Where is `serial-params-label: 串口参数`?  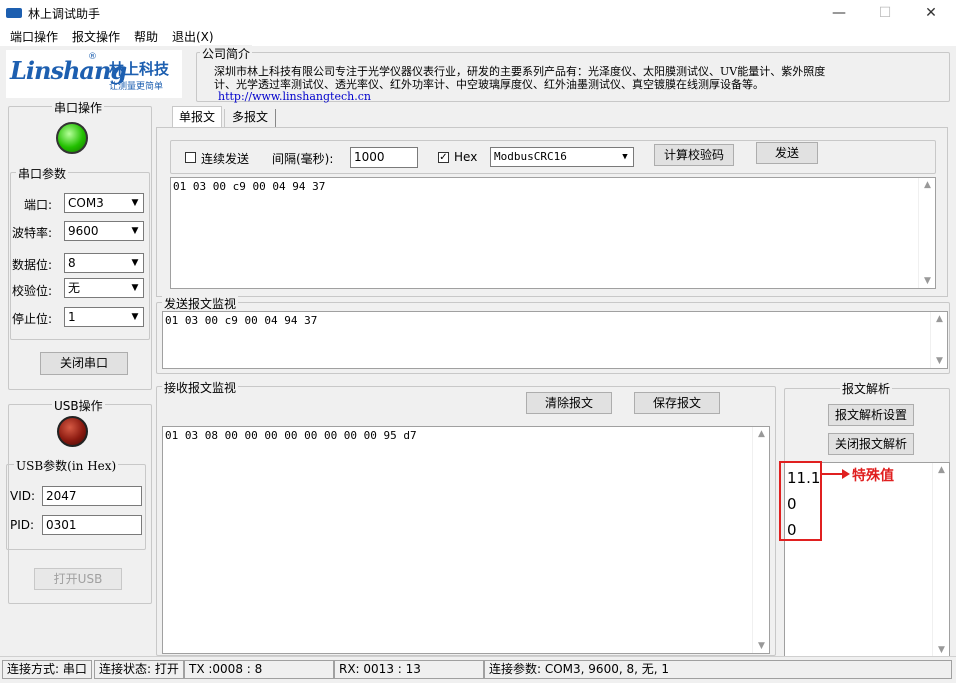
serial-params-label: 串口参数 is located at coordinates (42, 173).